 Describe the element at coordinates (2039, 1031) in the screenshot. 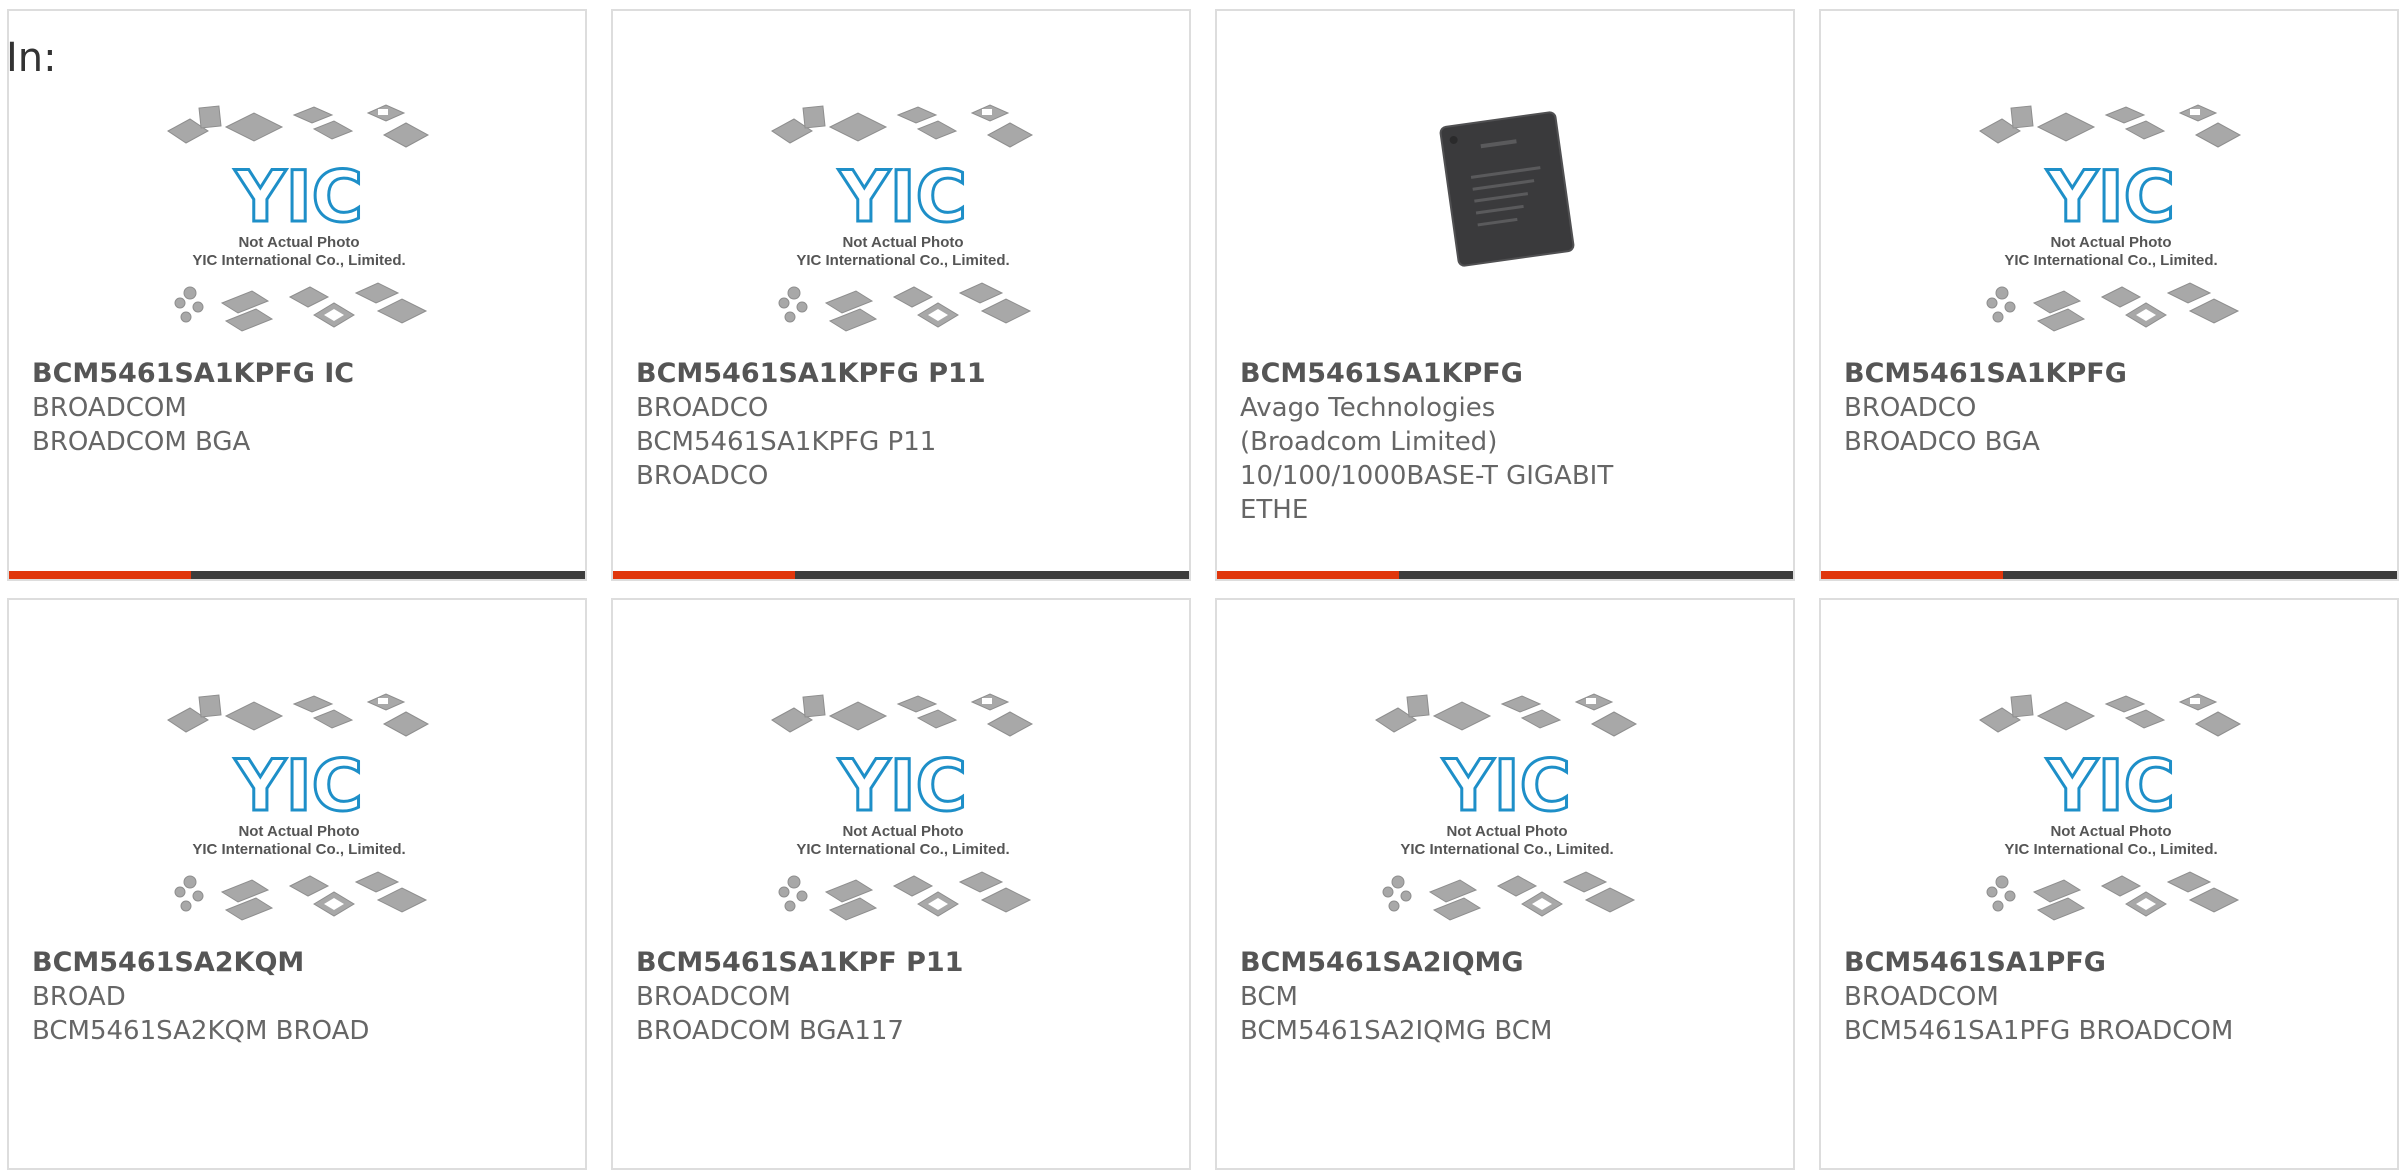

I see `description: BCM5461SA1PFG BROADCOM` at that location.